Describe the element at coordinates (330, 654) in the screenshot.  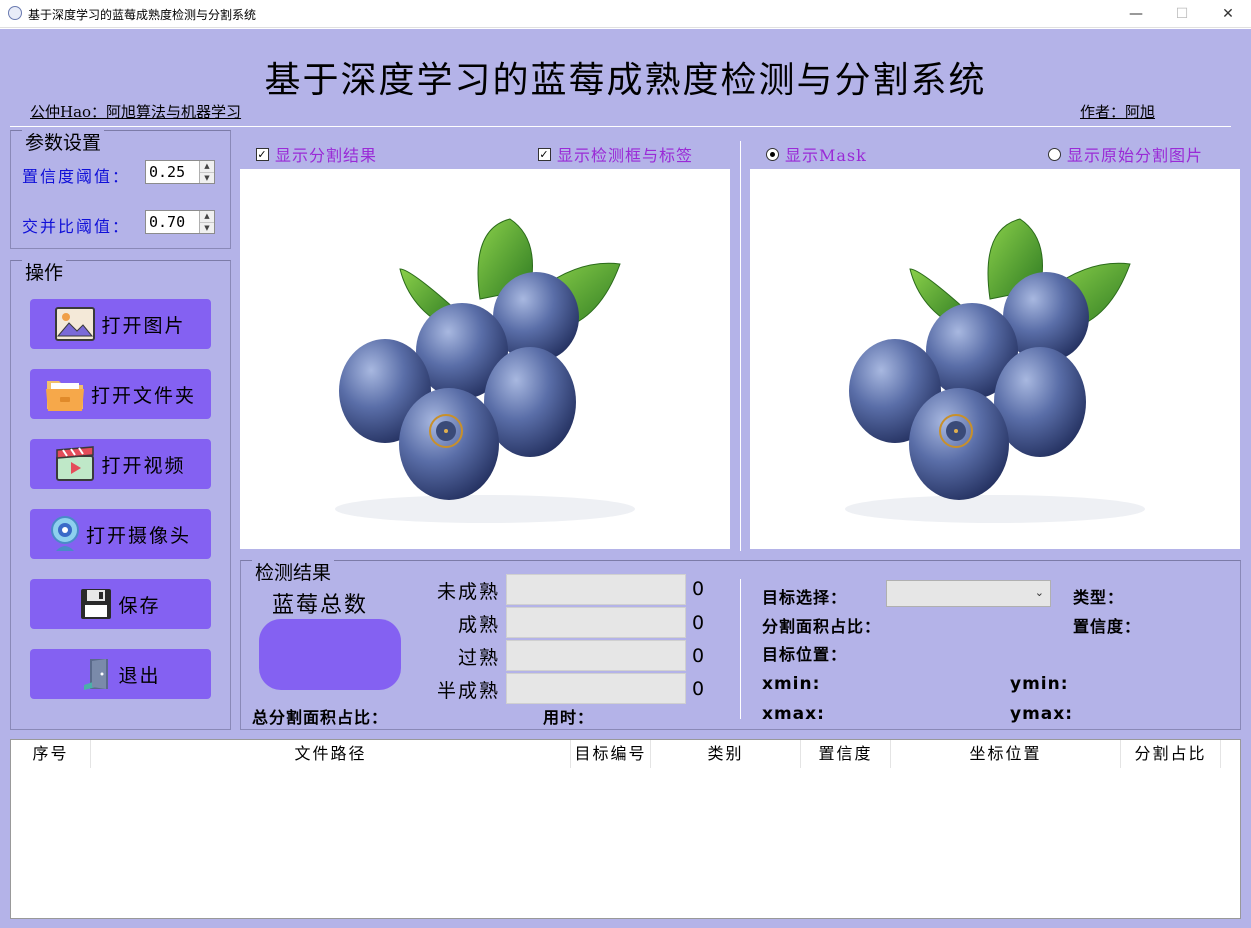
I see `total-count-badge` at that location.